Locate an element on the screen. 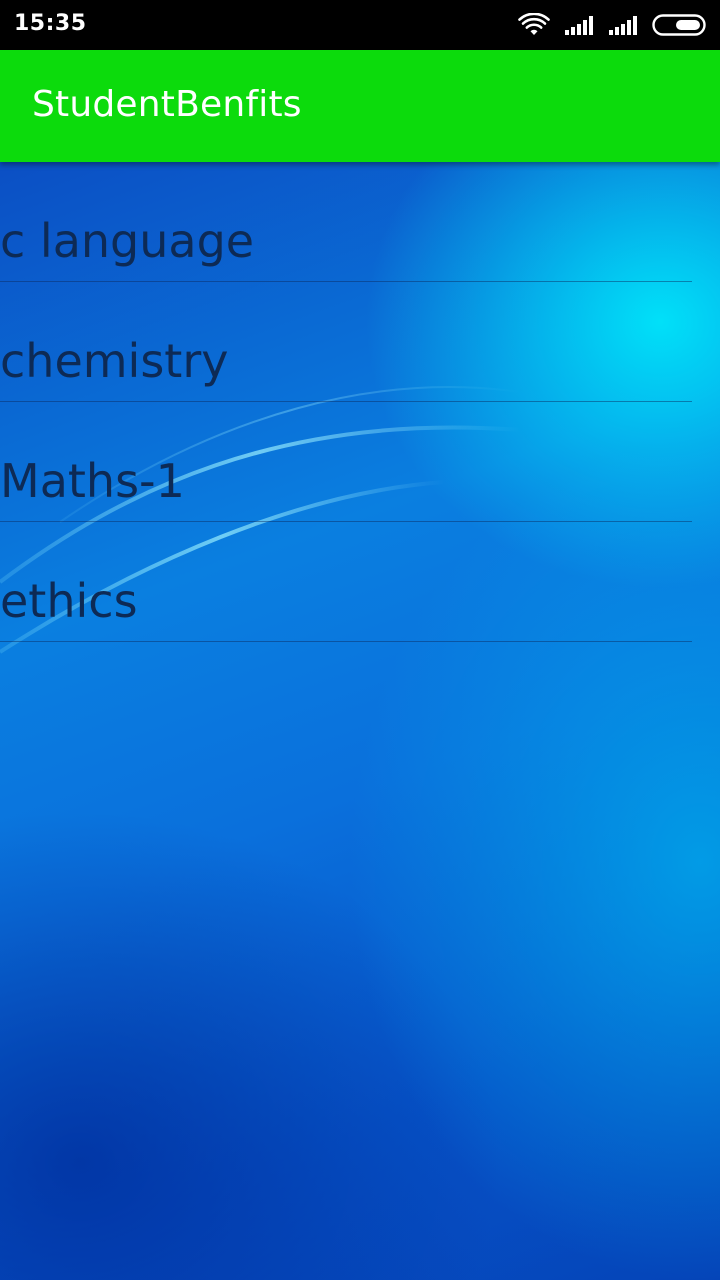 Image resolution: width=720 pixels, height=1280 pixels. list-item-label: chemistry is located at coordinates (114, 361).